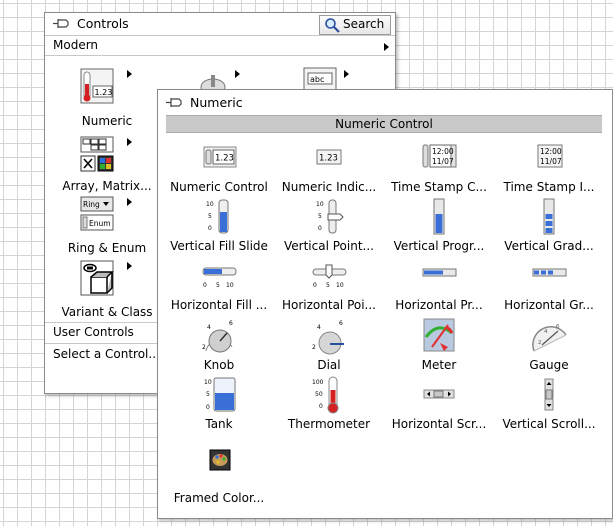  What do you see at coordinates (220, 46) in the screenshot?
I see `modern-category: Modern` at bounding box center [220, 46].